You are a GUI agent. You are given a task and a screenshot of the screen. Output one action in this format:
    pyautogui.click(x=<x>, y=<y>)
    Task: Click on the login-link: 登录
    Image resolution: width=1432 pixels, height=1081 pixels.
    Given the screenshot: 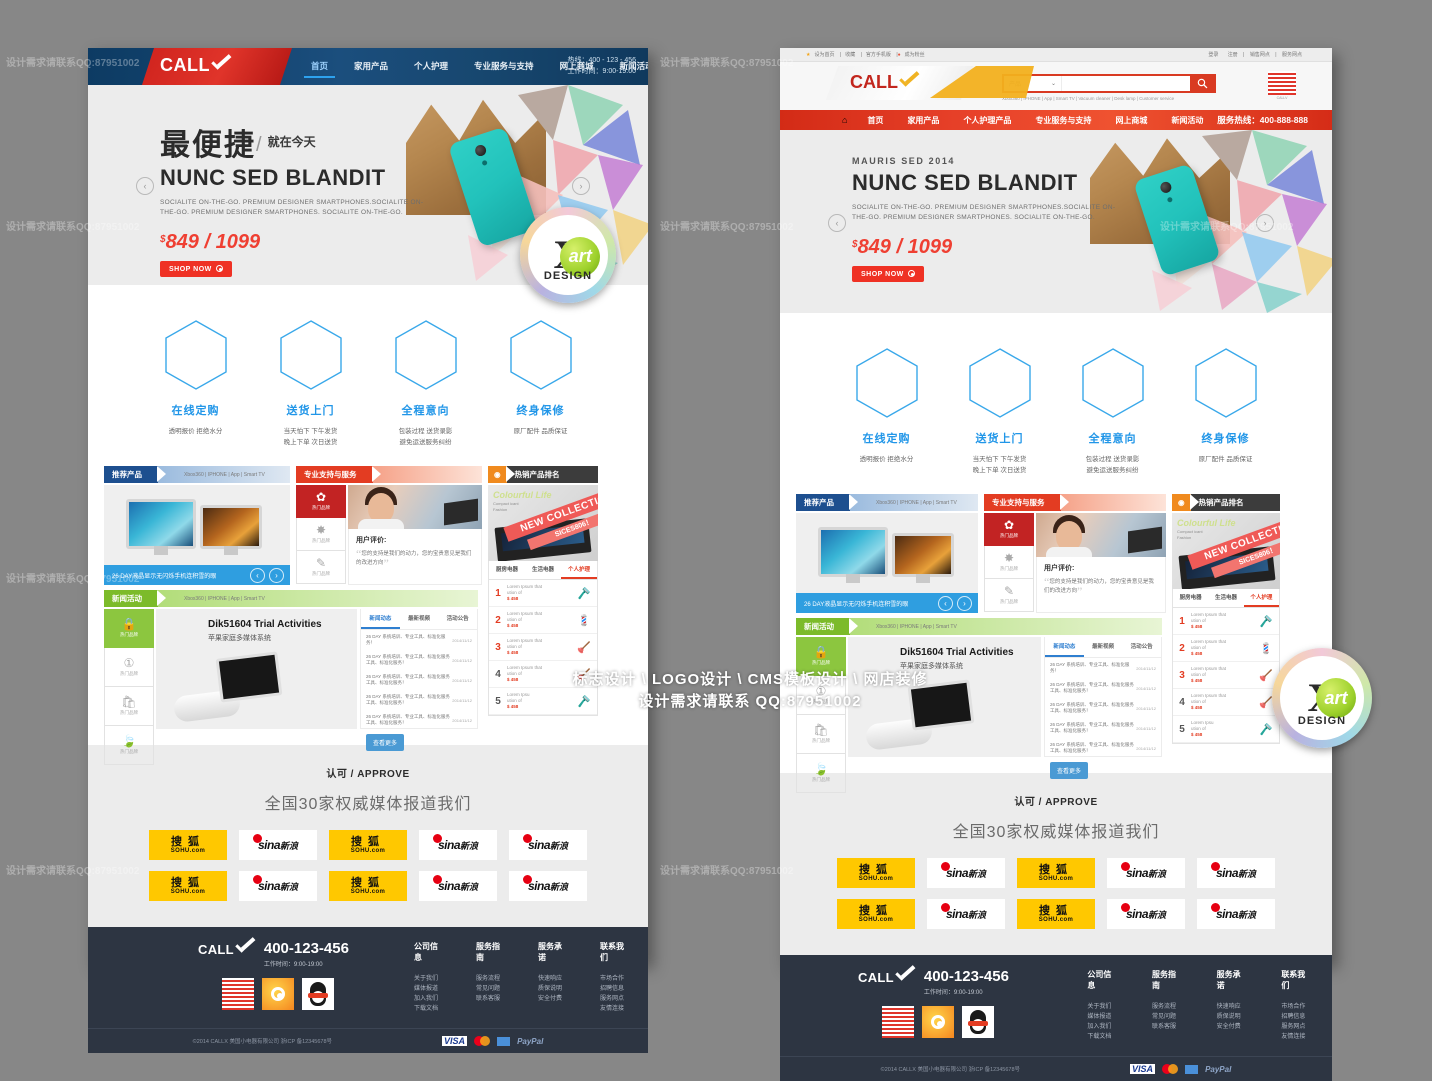 What is the action you would take?
    pyautogui.click(x=1213, y=55)
    